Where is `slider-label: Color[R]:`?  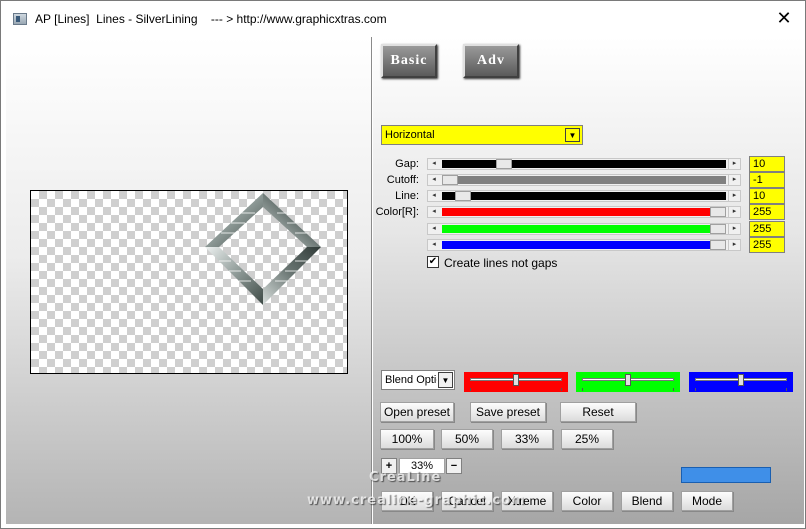
slider-label: Color[R]: is located at coordinates (397, 212).